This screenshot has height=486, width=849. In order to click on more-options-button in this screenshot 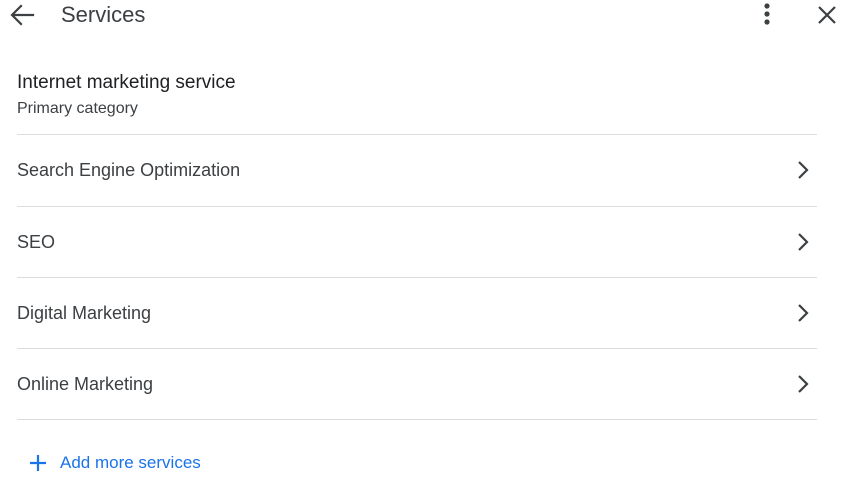, I will do `click(767, 15)`.